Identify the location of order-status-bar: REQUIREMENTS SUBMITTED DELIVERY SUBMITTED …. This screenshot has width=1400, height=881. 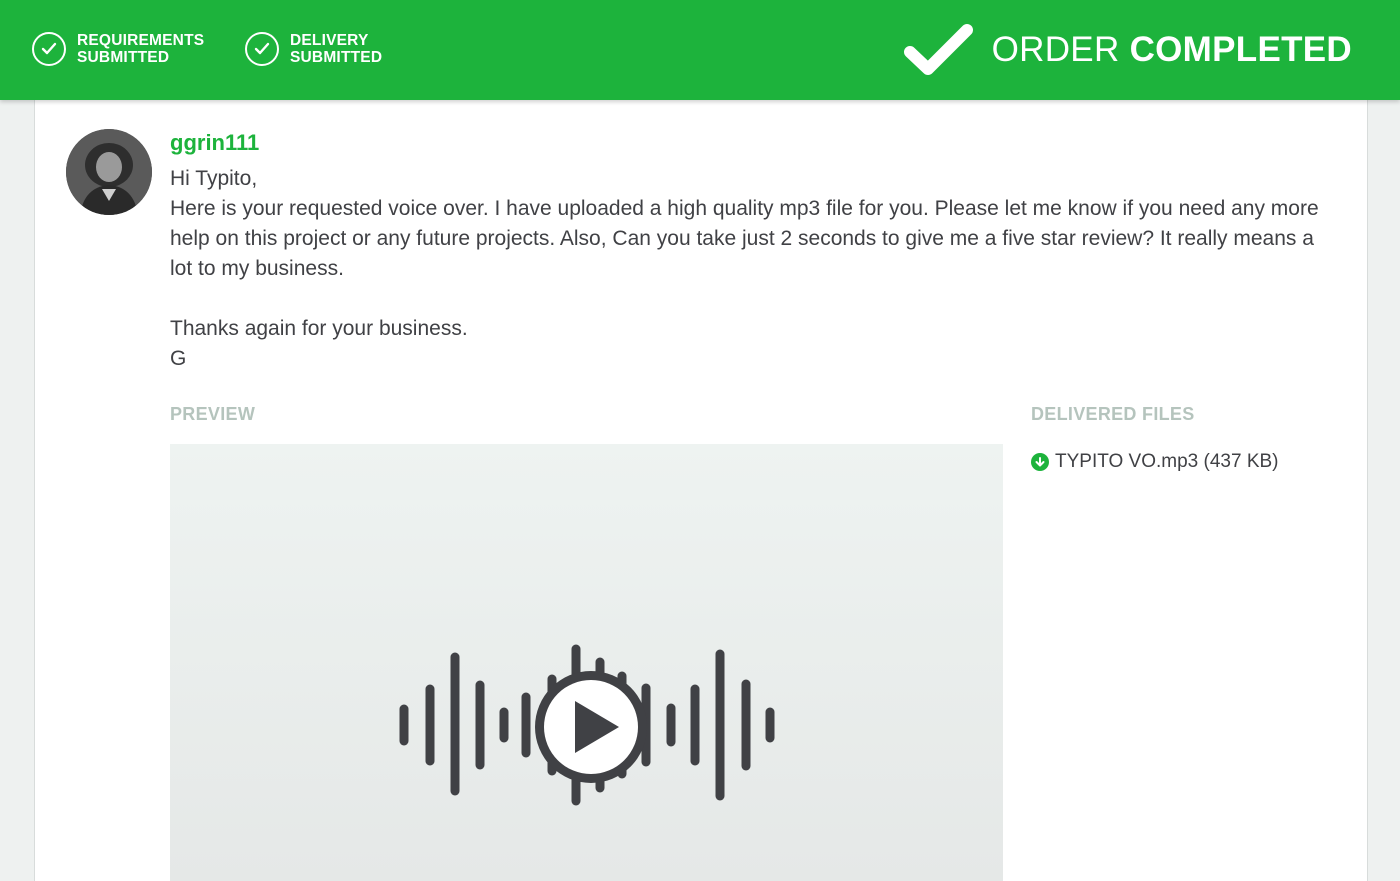
(700, 50).